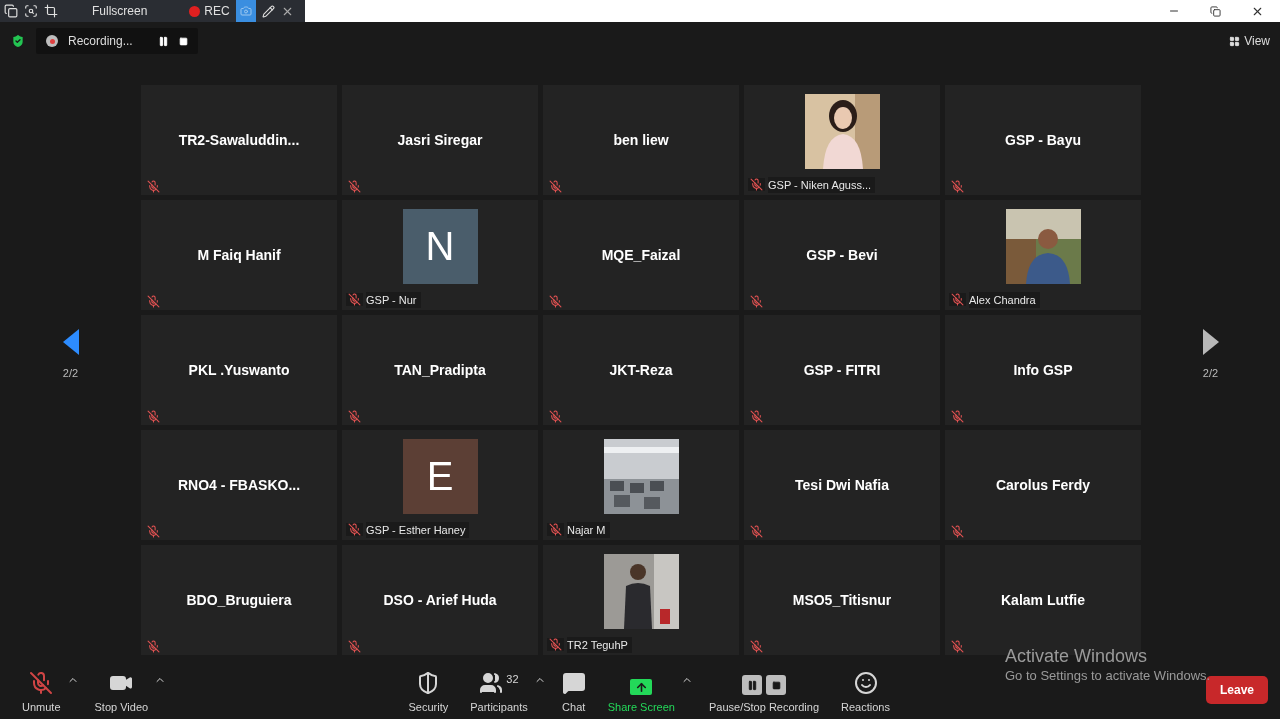  I want to click on participant-name: GSP - Bayu, so click(1043, 140).